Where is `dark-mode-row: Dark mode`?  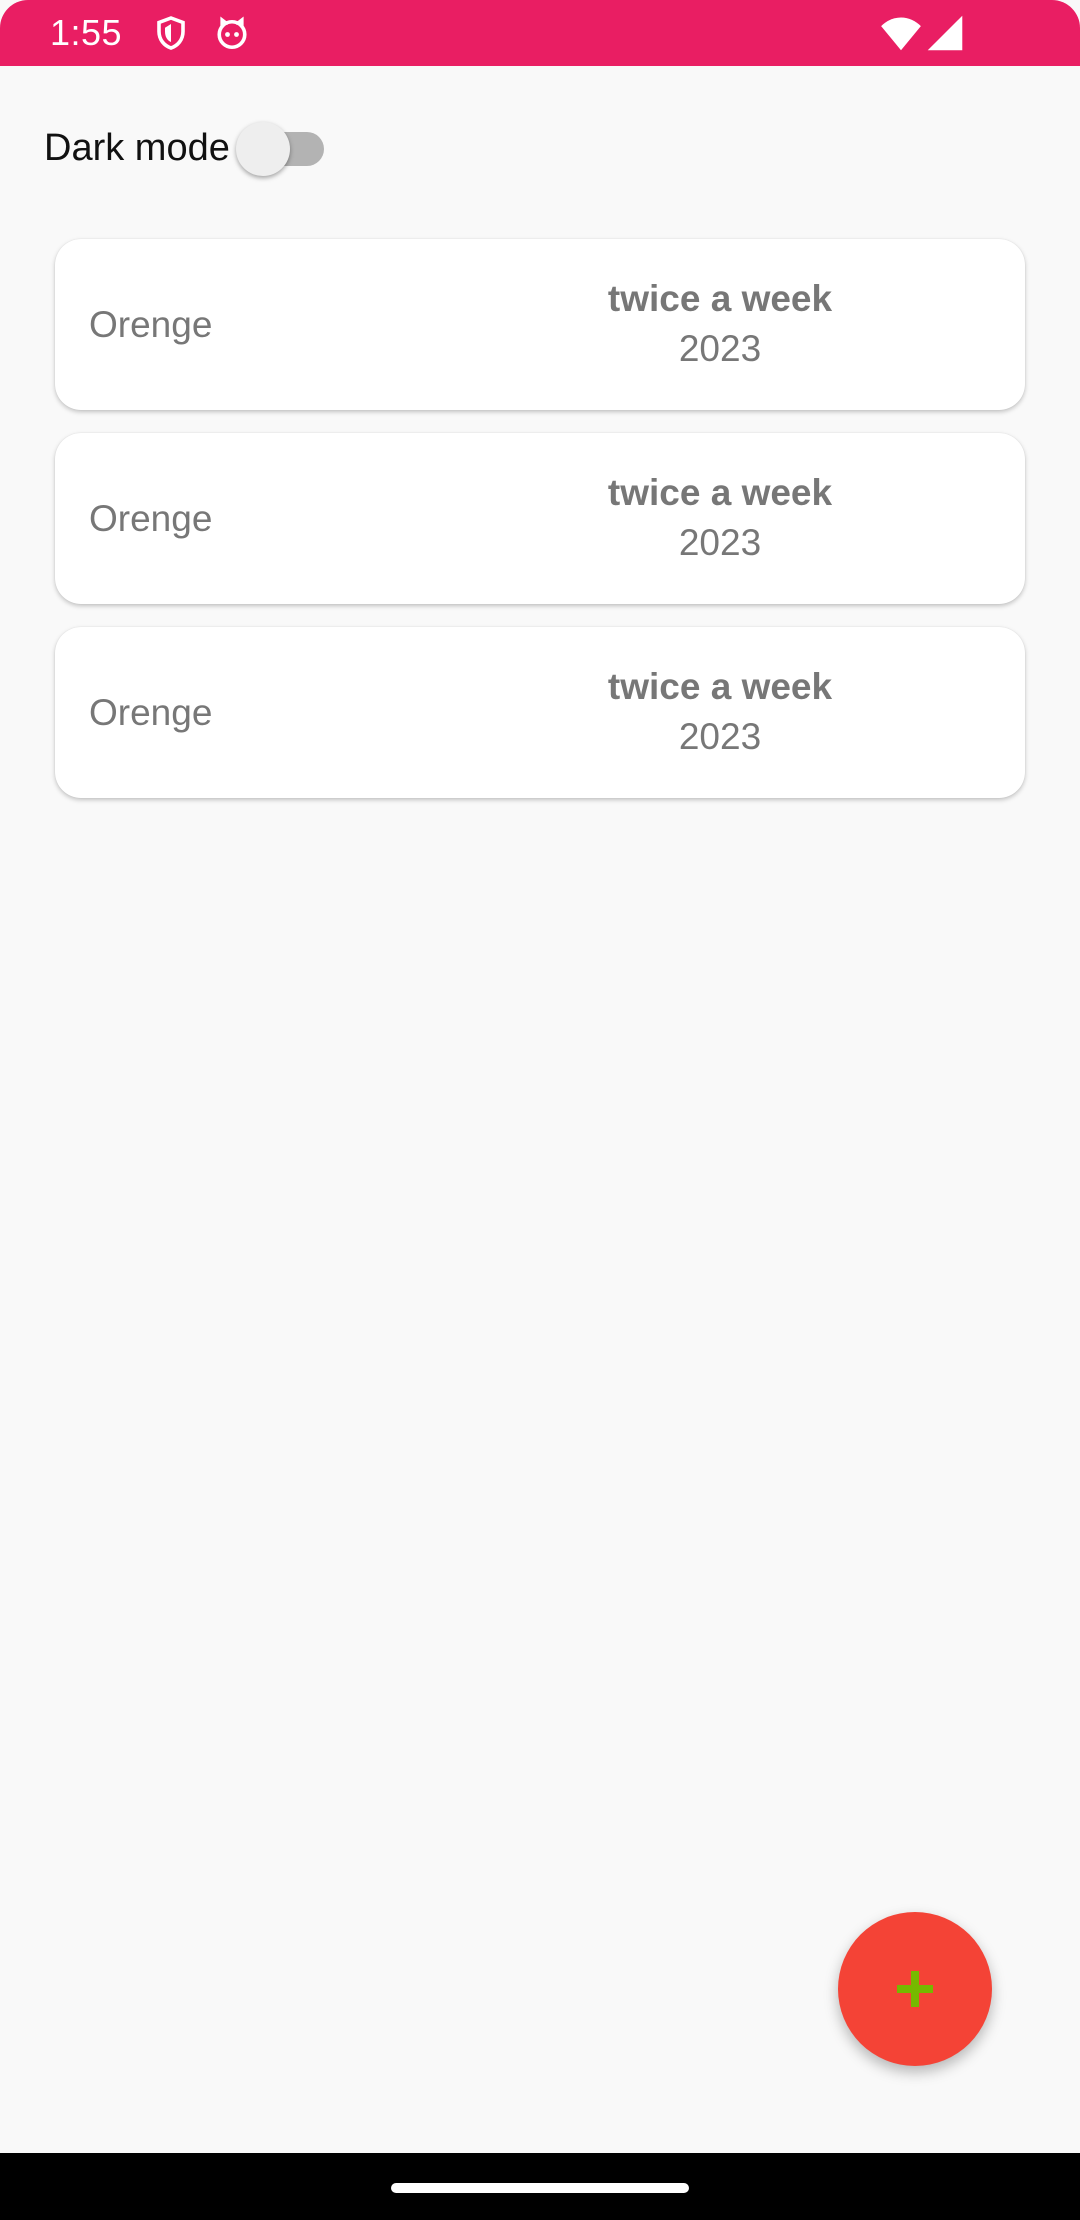
dark-mode-row: Dark mode is located at coordinates (186, 148).